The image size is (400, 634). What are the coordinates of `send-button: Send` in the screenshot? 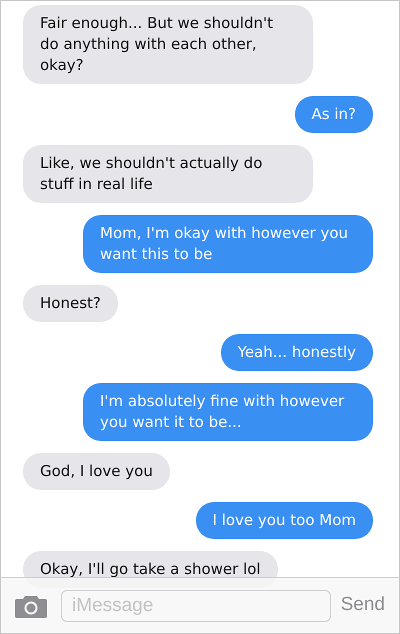 It's located at (362, 605).